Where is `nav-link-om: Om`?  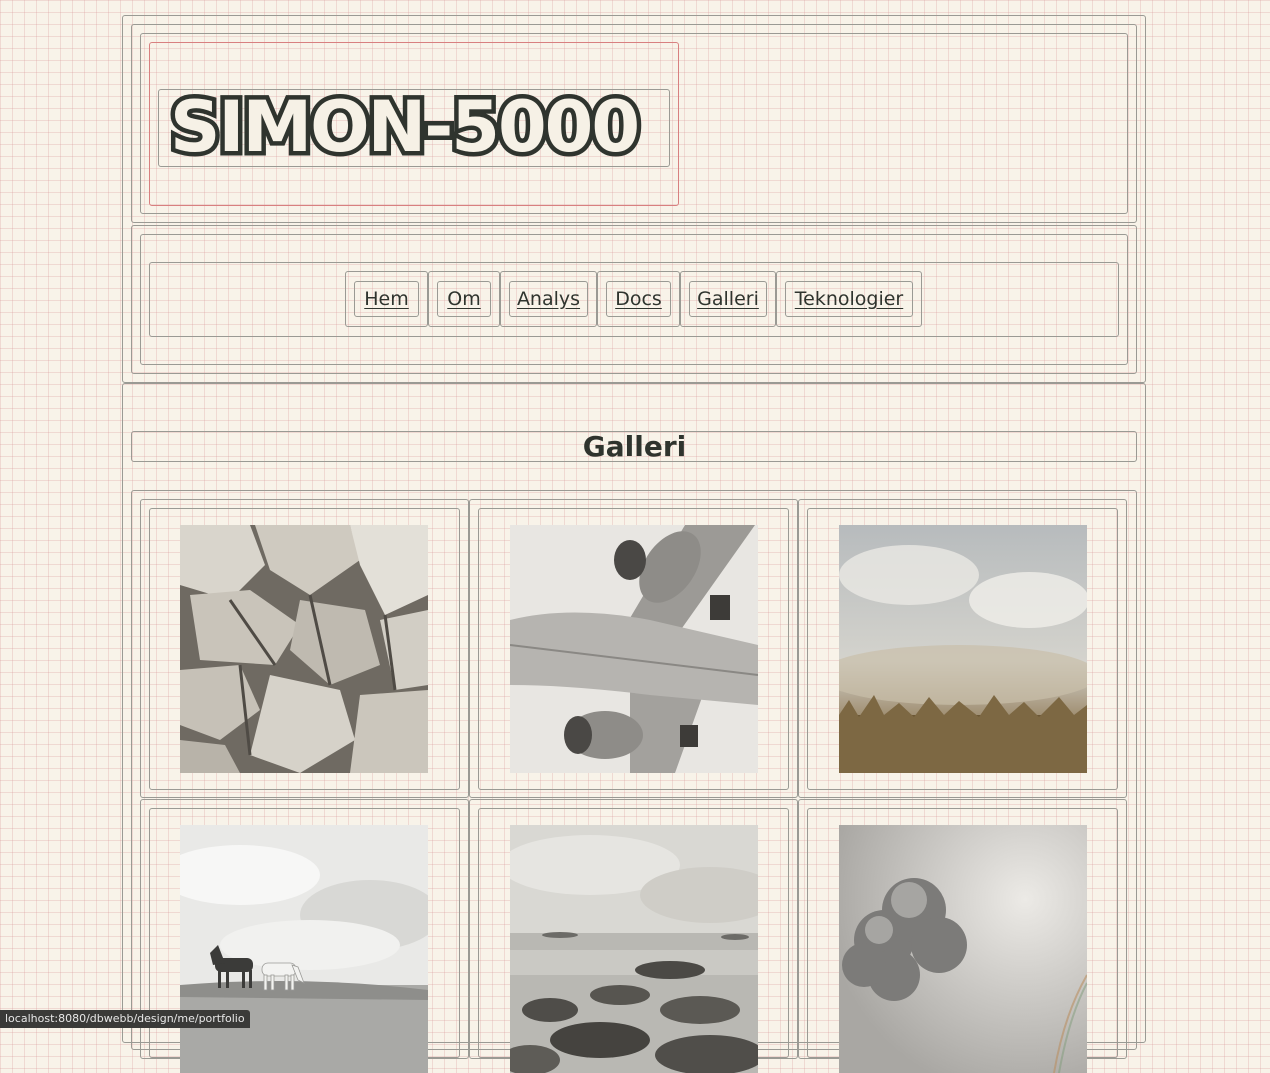 nav-link-om: Om is located at coordinates (464, 299).